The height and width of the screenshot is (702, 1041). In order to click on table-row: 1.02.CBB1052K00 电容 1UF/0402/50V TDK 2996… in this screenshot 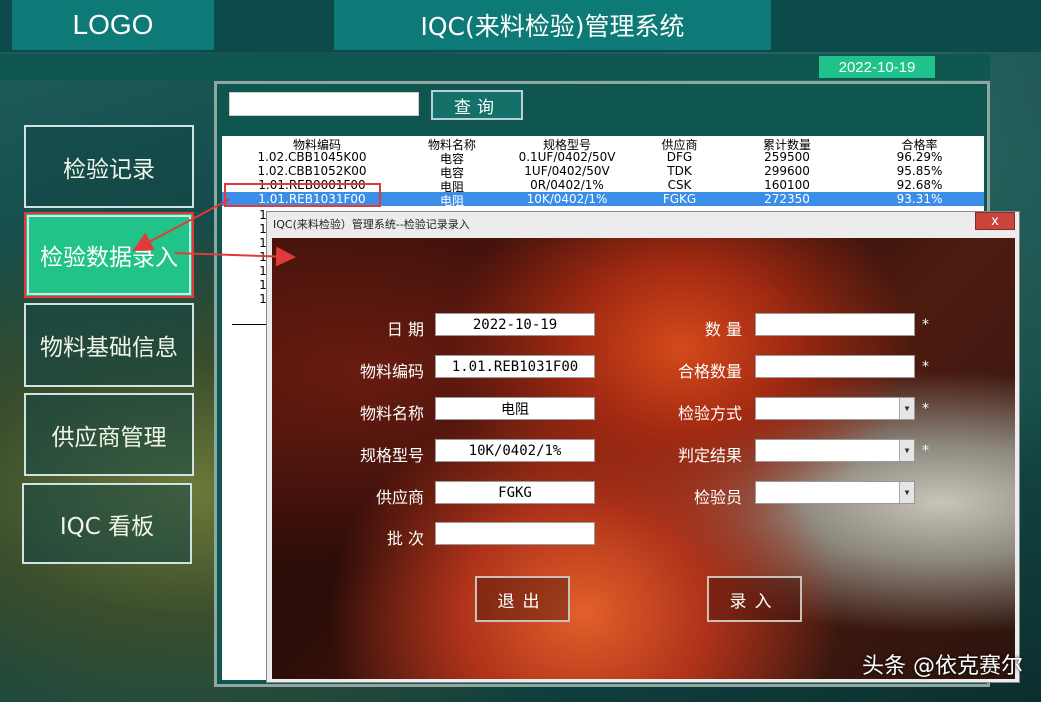, I will do `click(603, 172)`.